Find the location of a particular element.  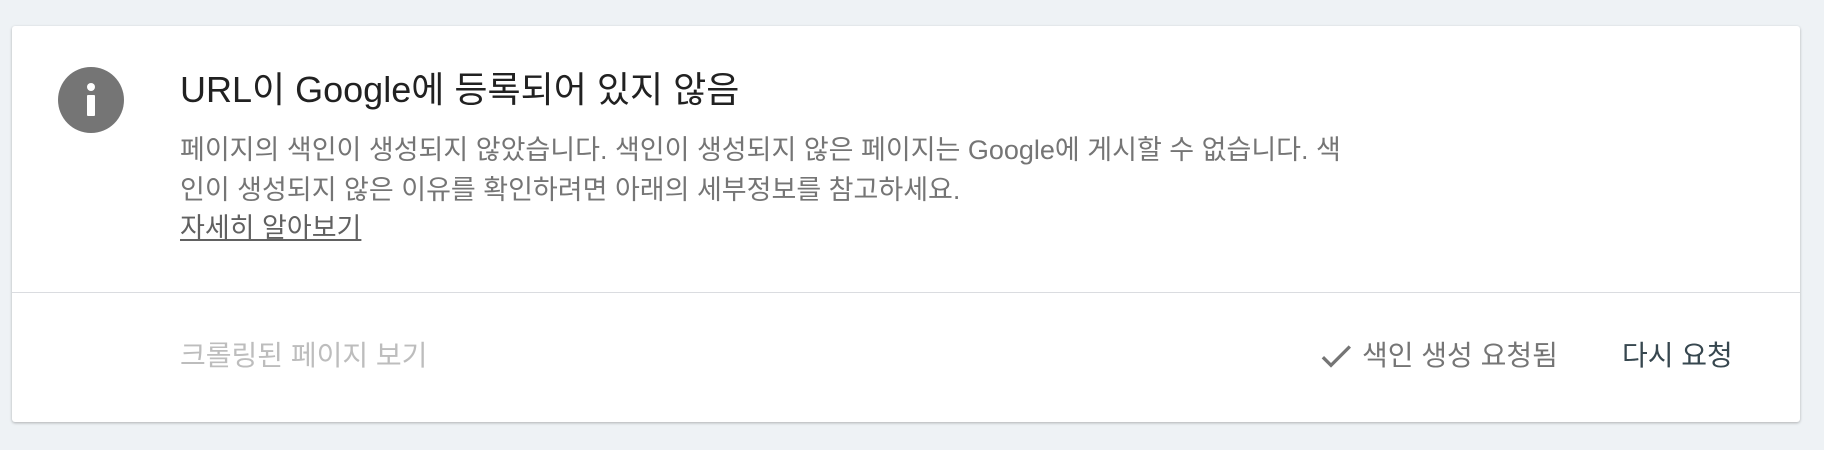

info-icon is located at coordinates (91, 100).